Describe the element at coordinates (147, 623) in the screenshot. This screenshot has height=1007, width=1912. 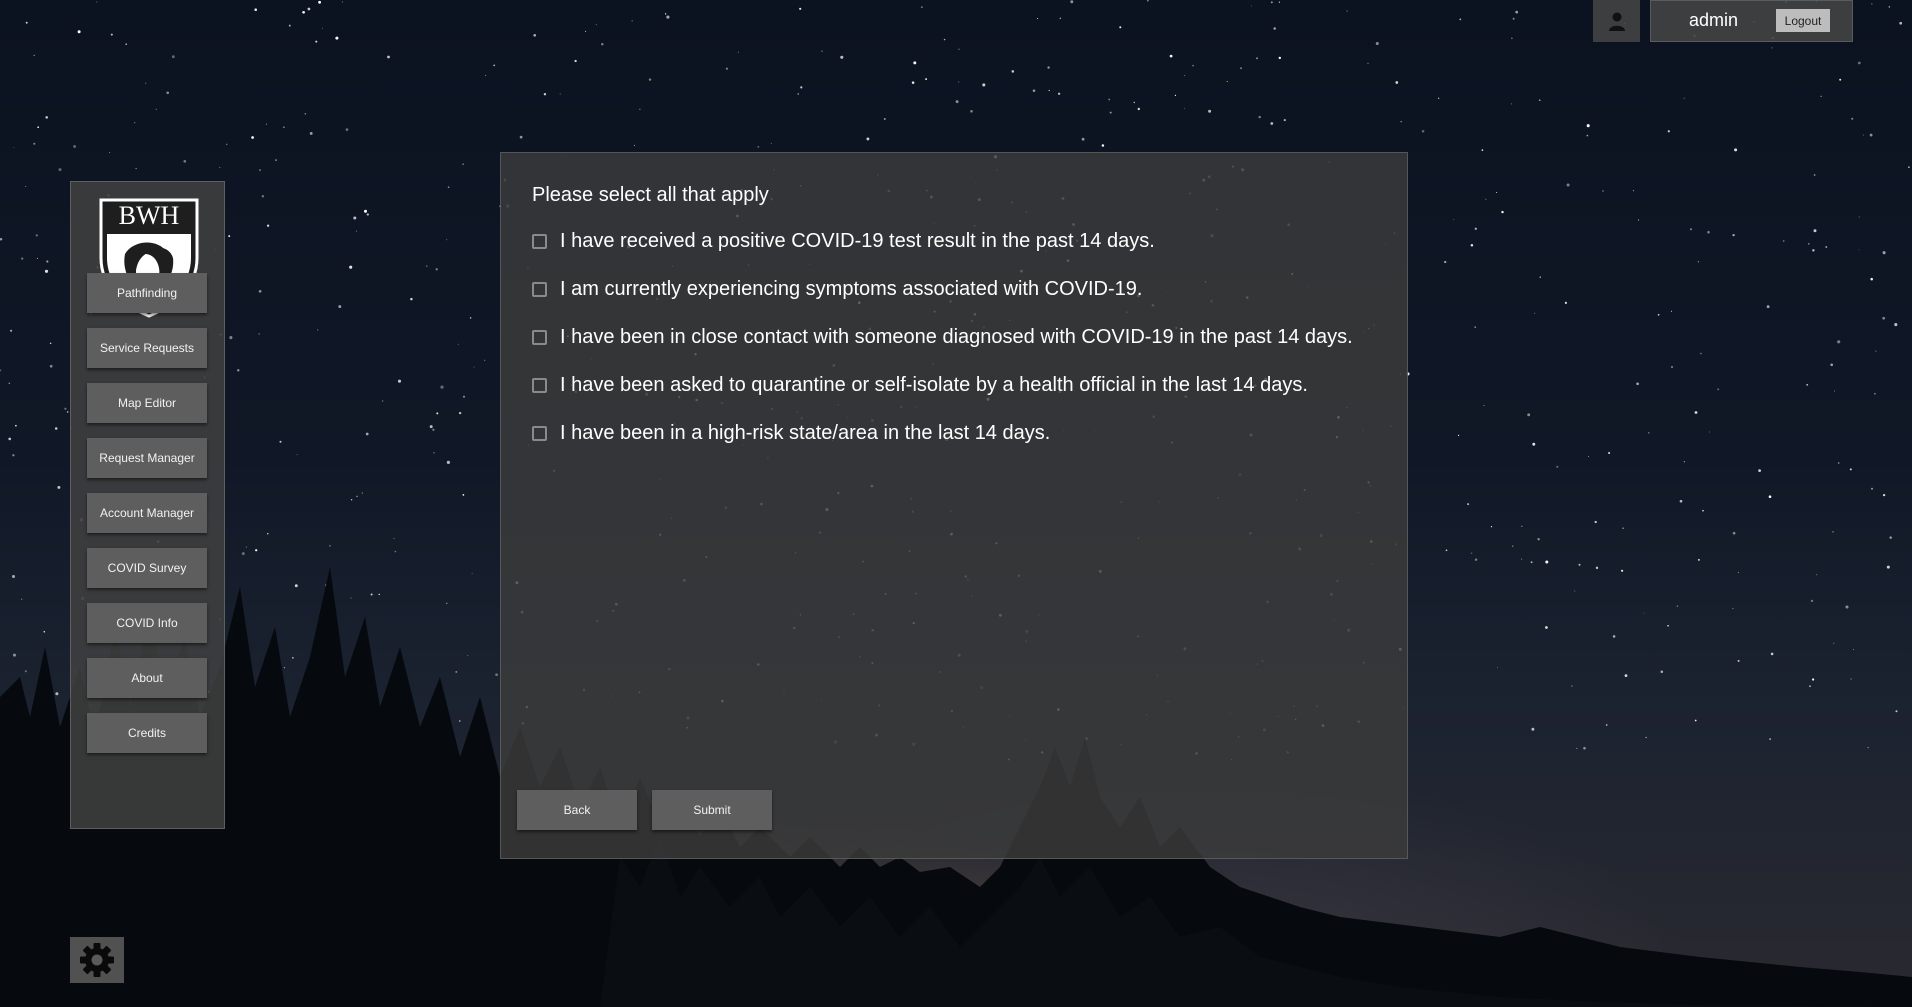
I see `nav-covid-info: COVID Info` at that location.